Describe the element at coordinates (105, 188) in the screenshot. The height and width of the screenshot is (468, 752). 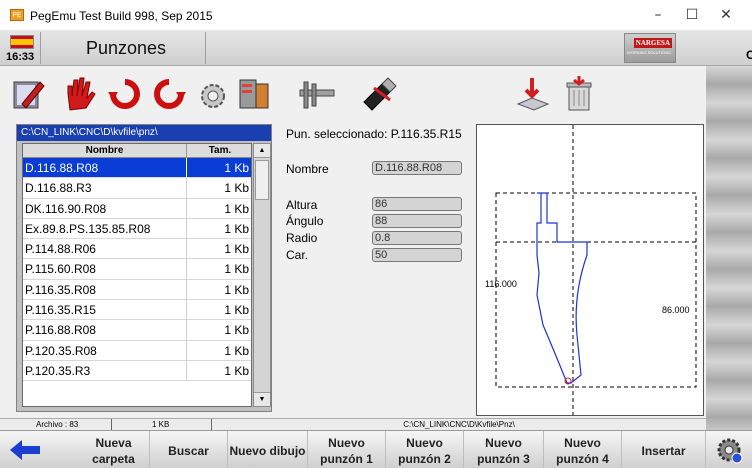
I see `file-name-cell: D.116.88.R3` at that location.